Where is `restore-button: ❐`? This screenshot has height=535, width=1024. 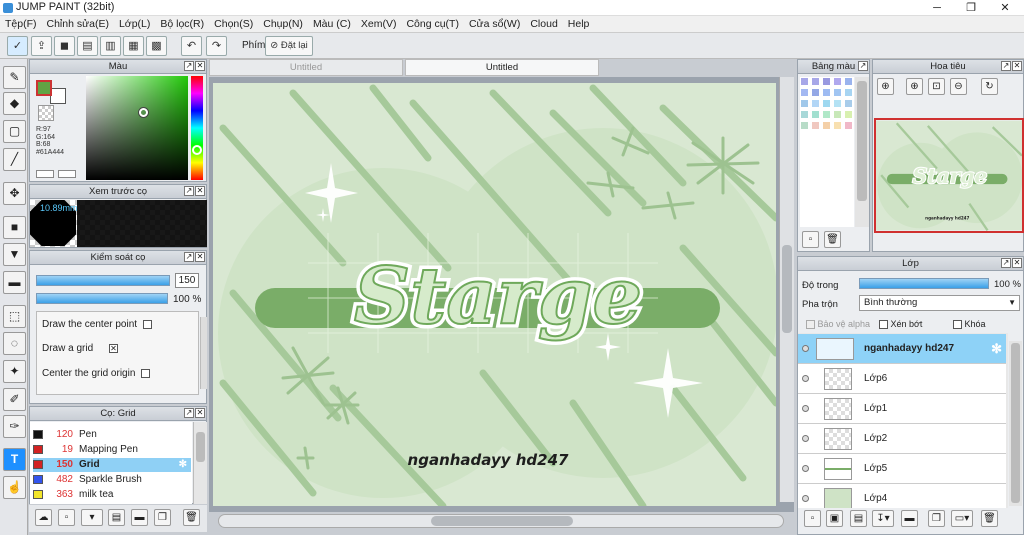 restore-button: ❐ is located at coordinates (971, 8).